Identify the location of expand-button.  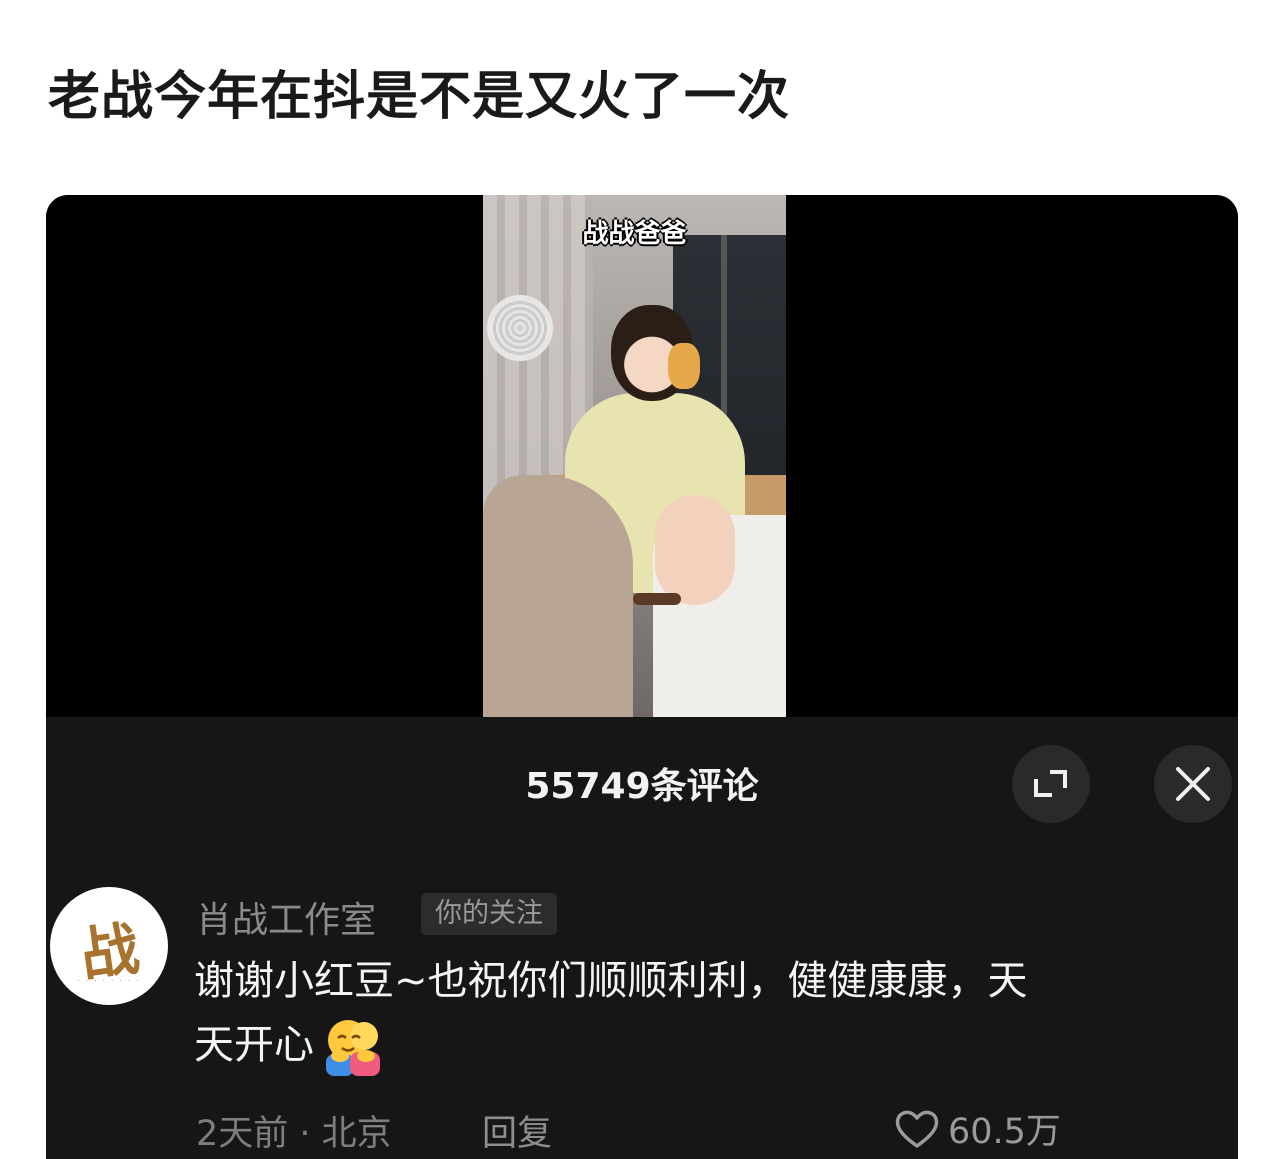
(1051, 784).